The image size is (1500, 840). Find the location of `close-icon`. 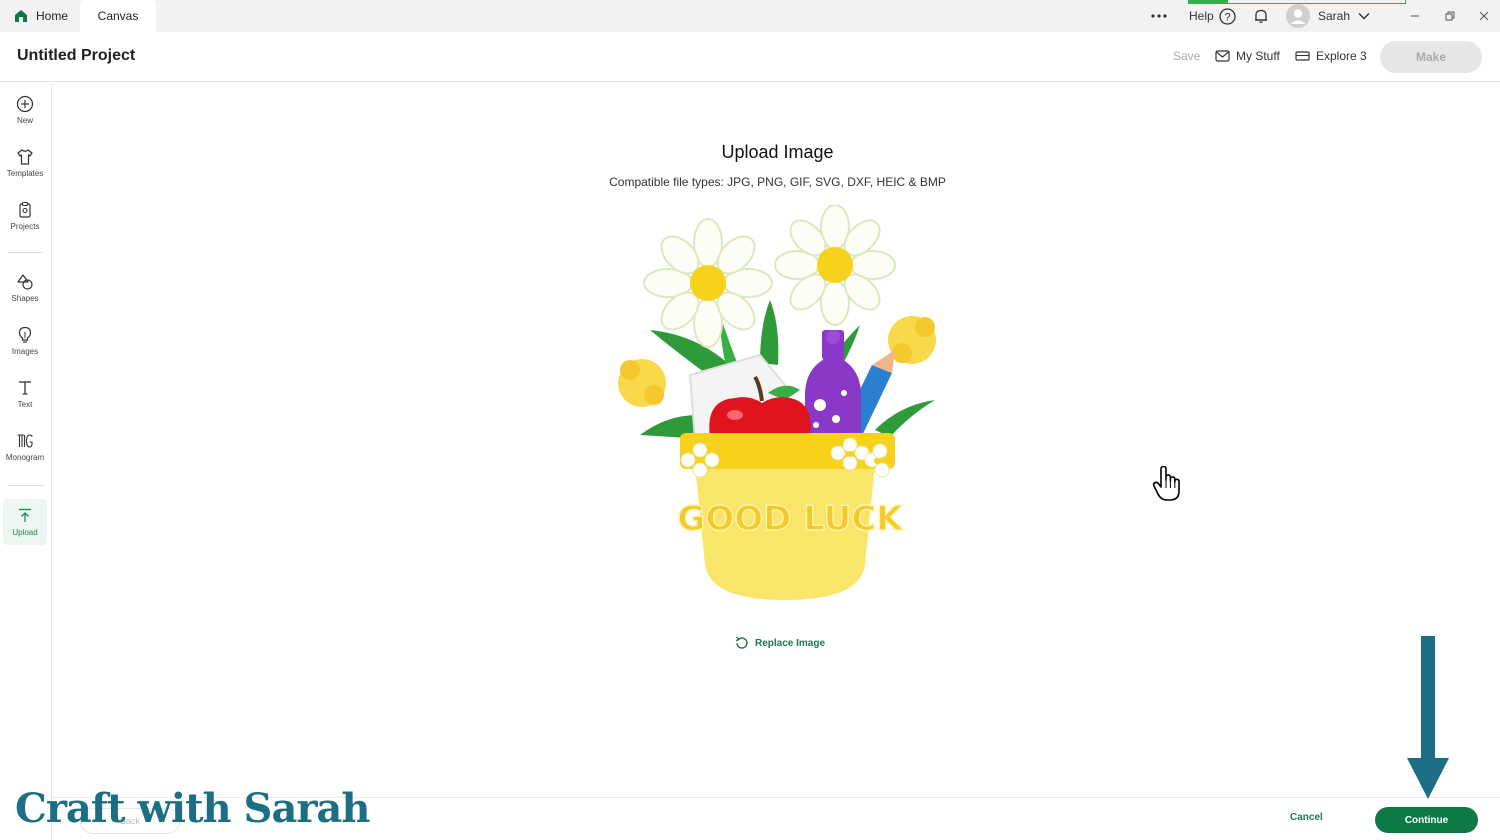

close-icon is located at coordinates (1484, 16).